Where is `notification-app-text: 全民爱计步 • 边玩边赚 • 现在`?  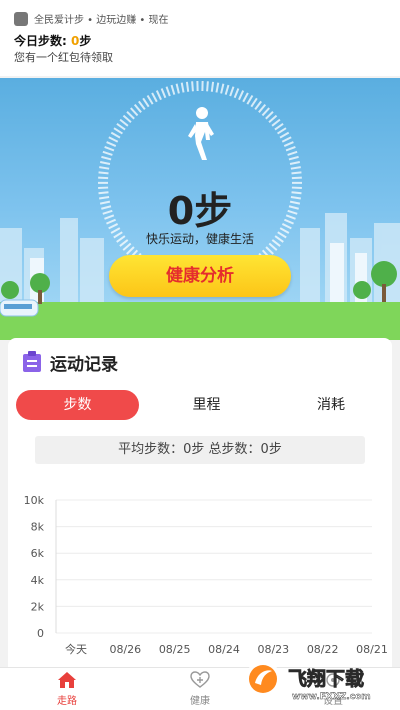
notification-app-text: 全民爱计步 • 边玩边赚 • 现在 is located at coordinates (101, 18).